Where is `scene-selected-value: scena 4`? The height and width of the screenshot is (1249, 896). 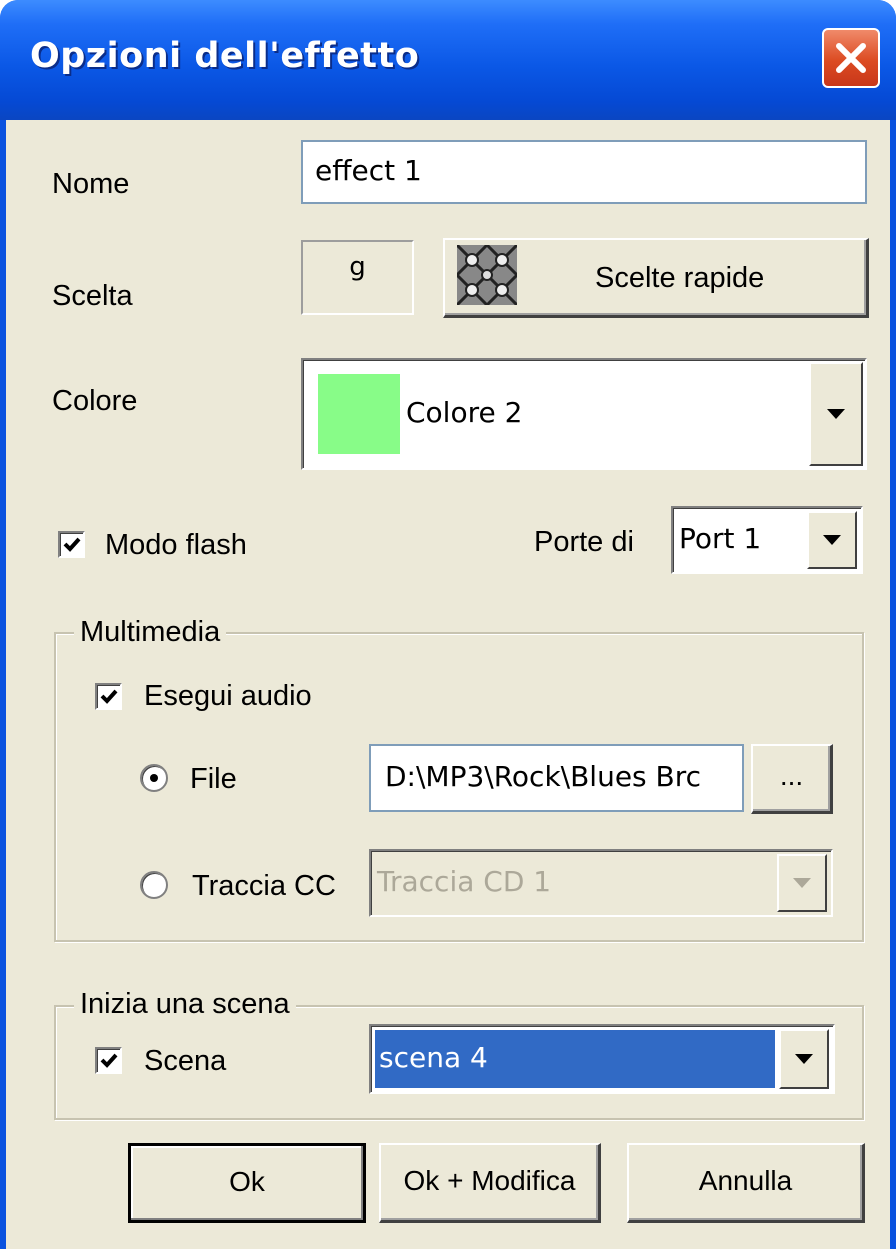
scene-selected-value: scena 4 is located at coordinates (433, 1057).